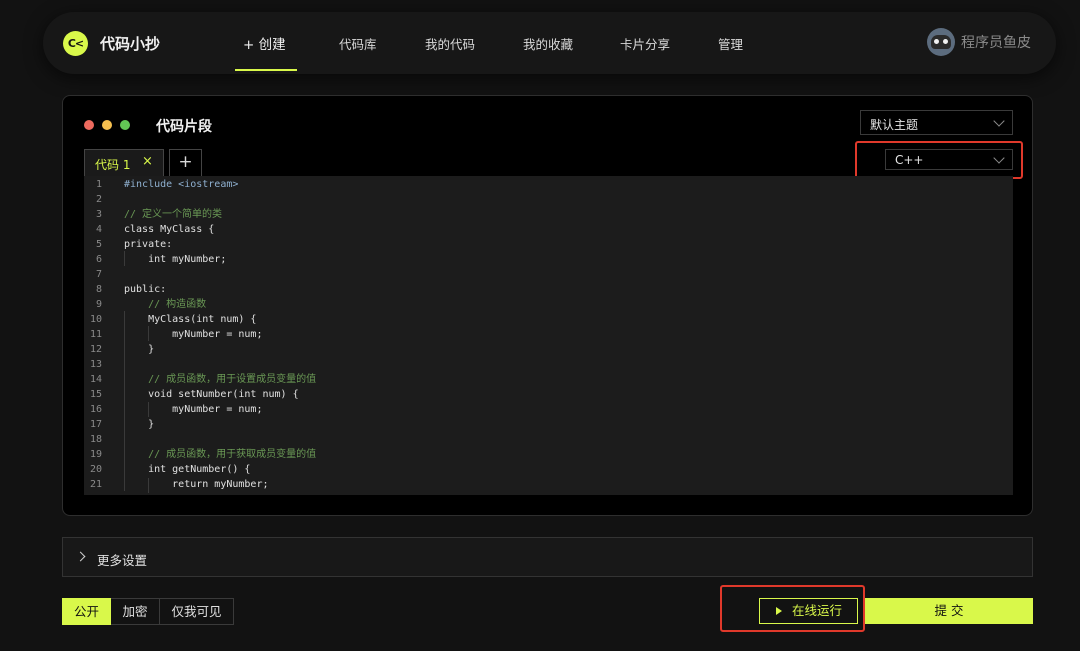 The height and width of the screenshot is (651, 1080). Describe the element at coordinates (98, 214) in the screenshot. I see `line-number: 3` at that location.